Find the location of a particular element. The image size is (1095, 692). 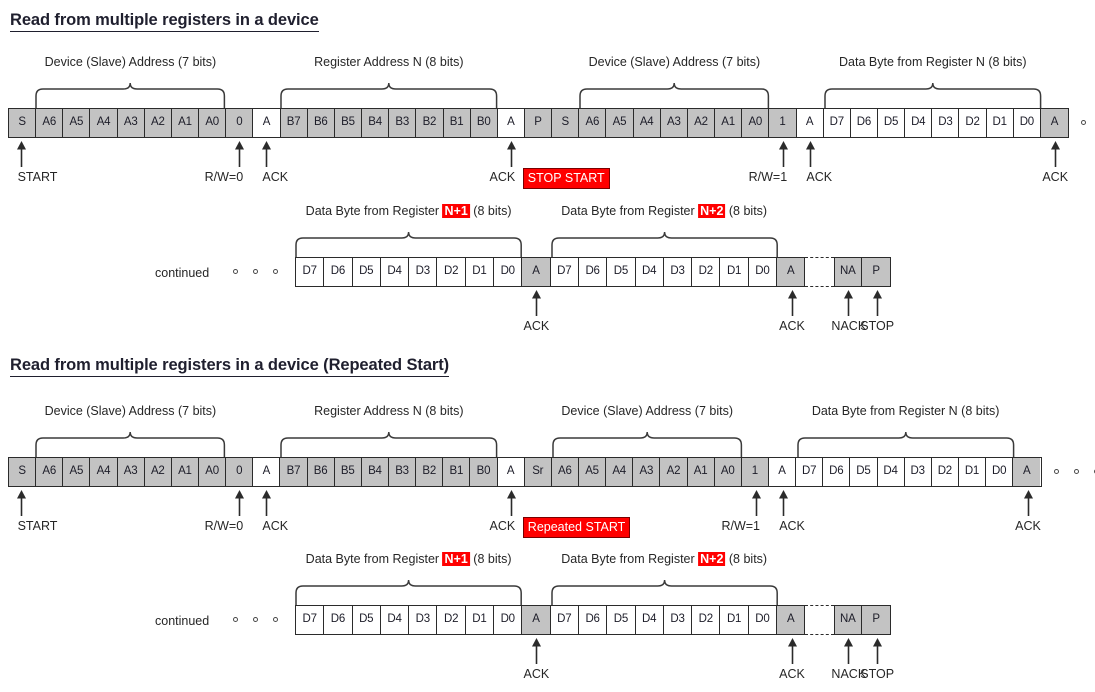

bit-cell: B6 is located at coordinates (321, 472).